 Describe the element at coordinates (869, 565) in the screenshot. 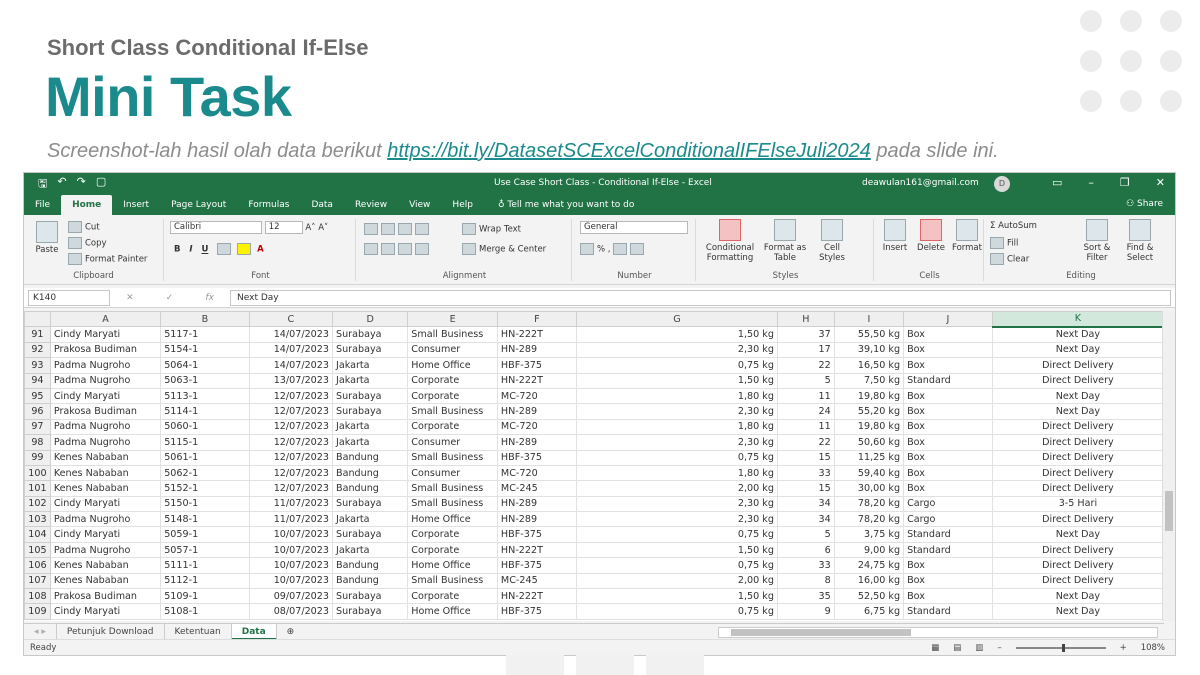

I see `cell-i: 24,75 kg` at that location.